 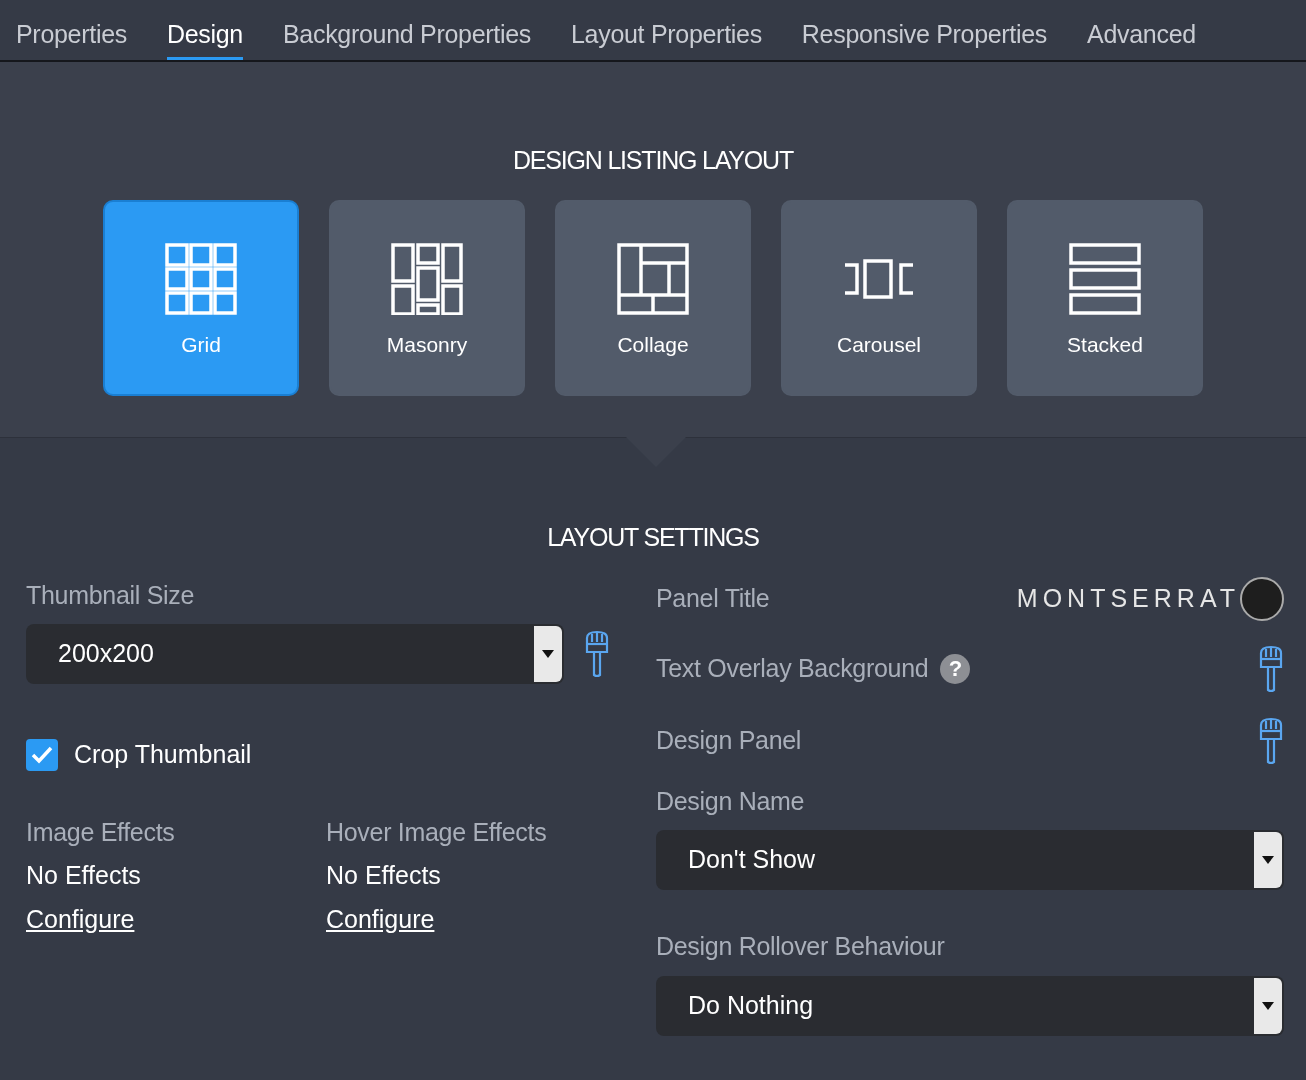 What do you see at coordinates (879, 297) in the screenshot?
I see `layout-option: Carousel` at bounding box center [879, 297].